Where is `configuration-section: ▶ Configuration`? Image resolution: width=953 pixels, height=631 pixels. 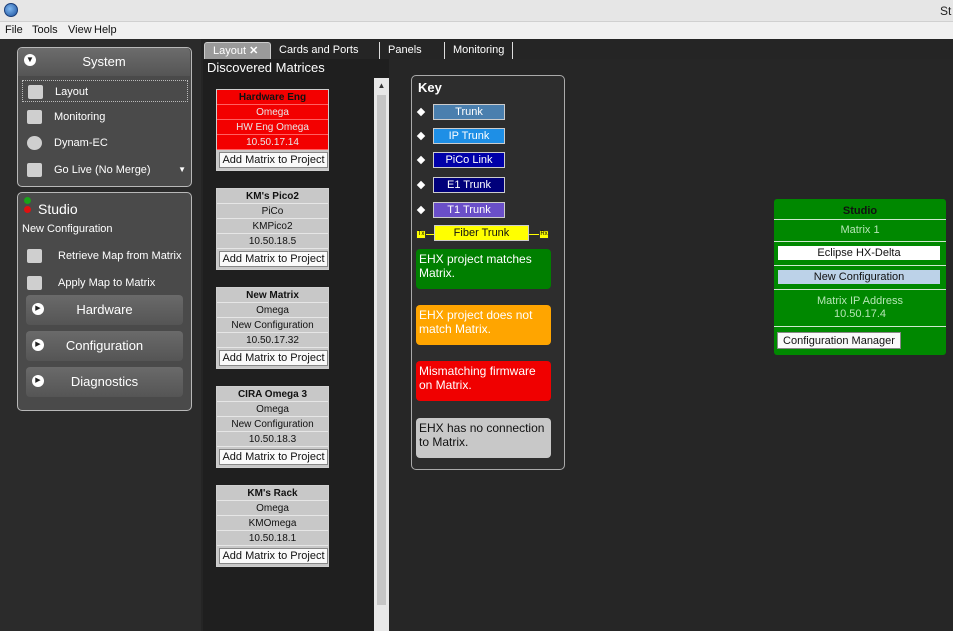 configuration-section: ▶ Configuration is located at coordinates (104, 346).